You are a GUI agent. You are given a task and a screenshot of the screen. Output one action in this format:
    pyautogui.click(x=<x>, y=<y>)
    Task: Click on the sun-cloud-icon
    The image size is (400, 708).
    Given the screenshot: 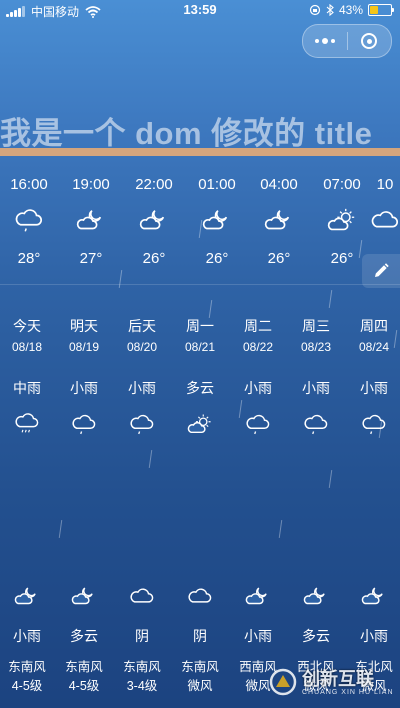 What is the action you would take?
    pyautogui.click(x=341, y=219)
    